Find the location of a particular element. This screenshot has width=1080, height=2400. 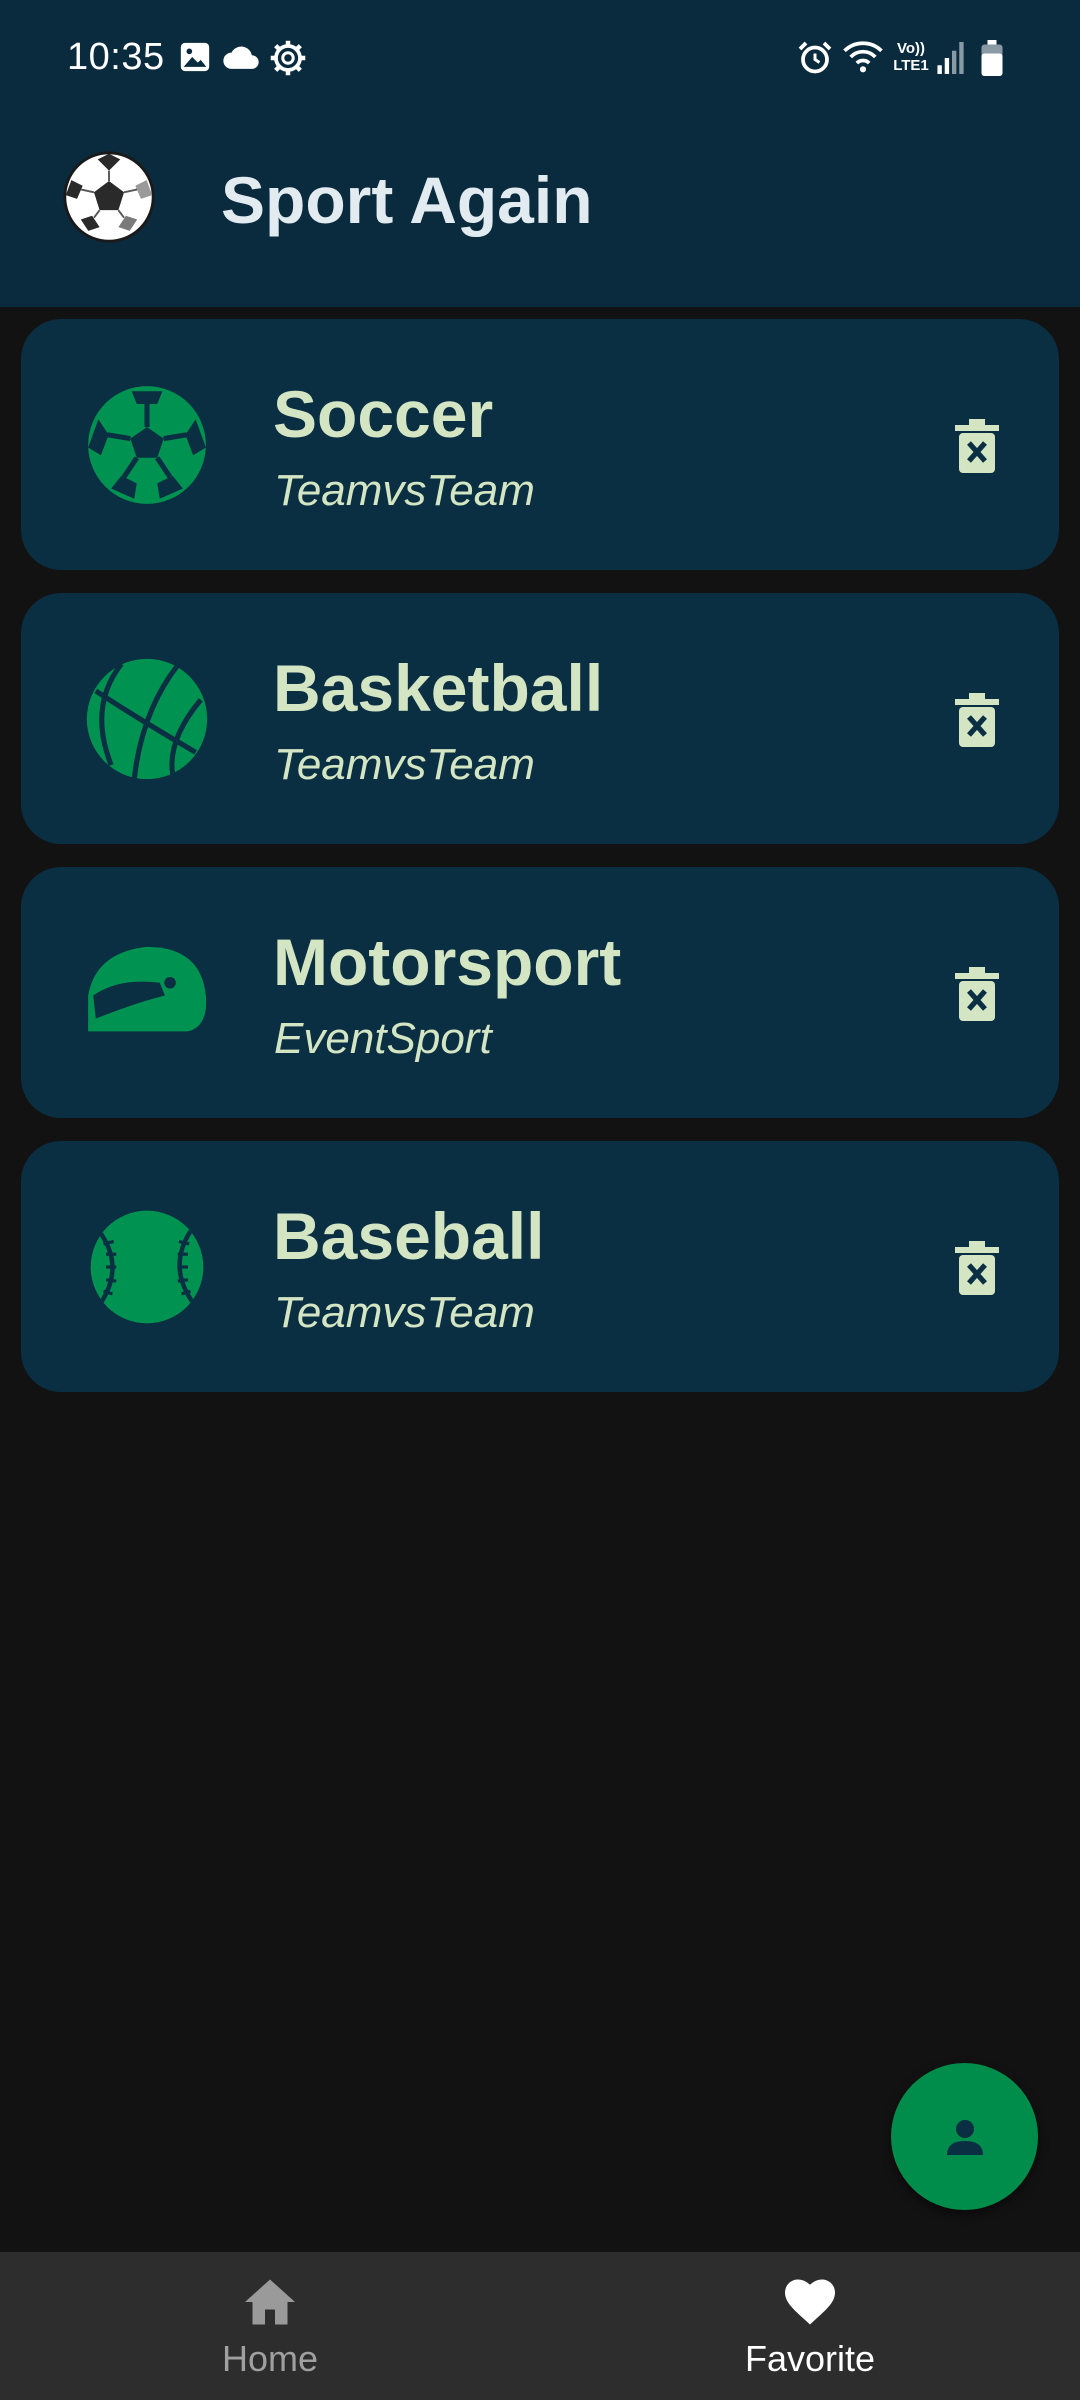

heart-icon is located at coordinates (810, 2302).